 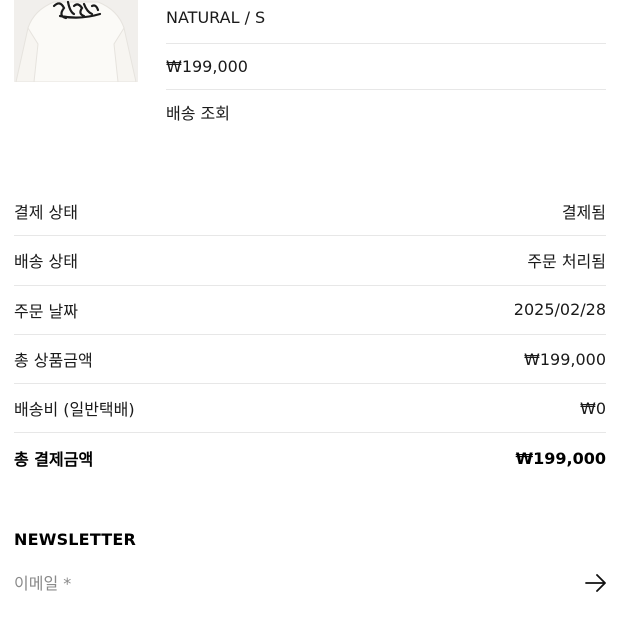 What do you see at coordinates (386, 112) in the screenshot?
I see `track-delivery-link: 배송 조회` at bounding box center [386, 112].